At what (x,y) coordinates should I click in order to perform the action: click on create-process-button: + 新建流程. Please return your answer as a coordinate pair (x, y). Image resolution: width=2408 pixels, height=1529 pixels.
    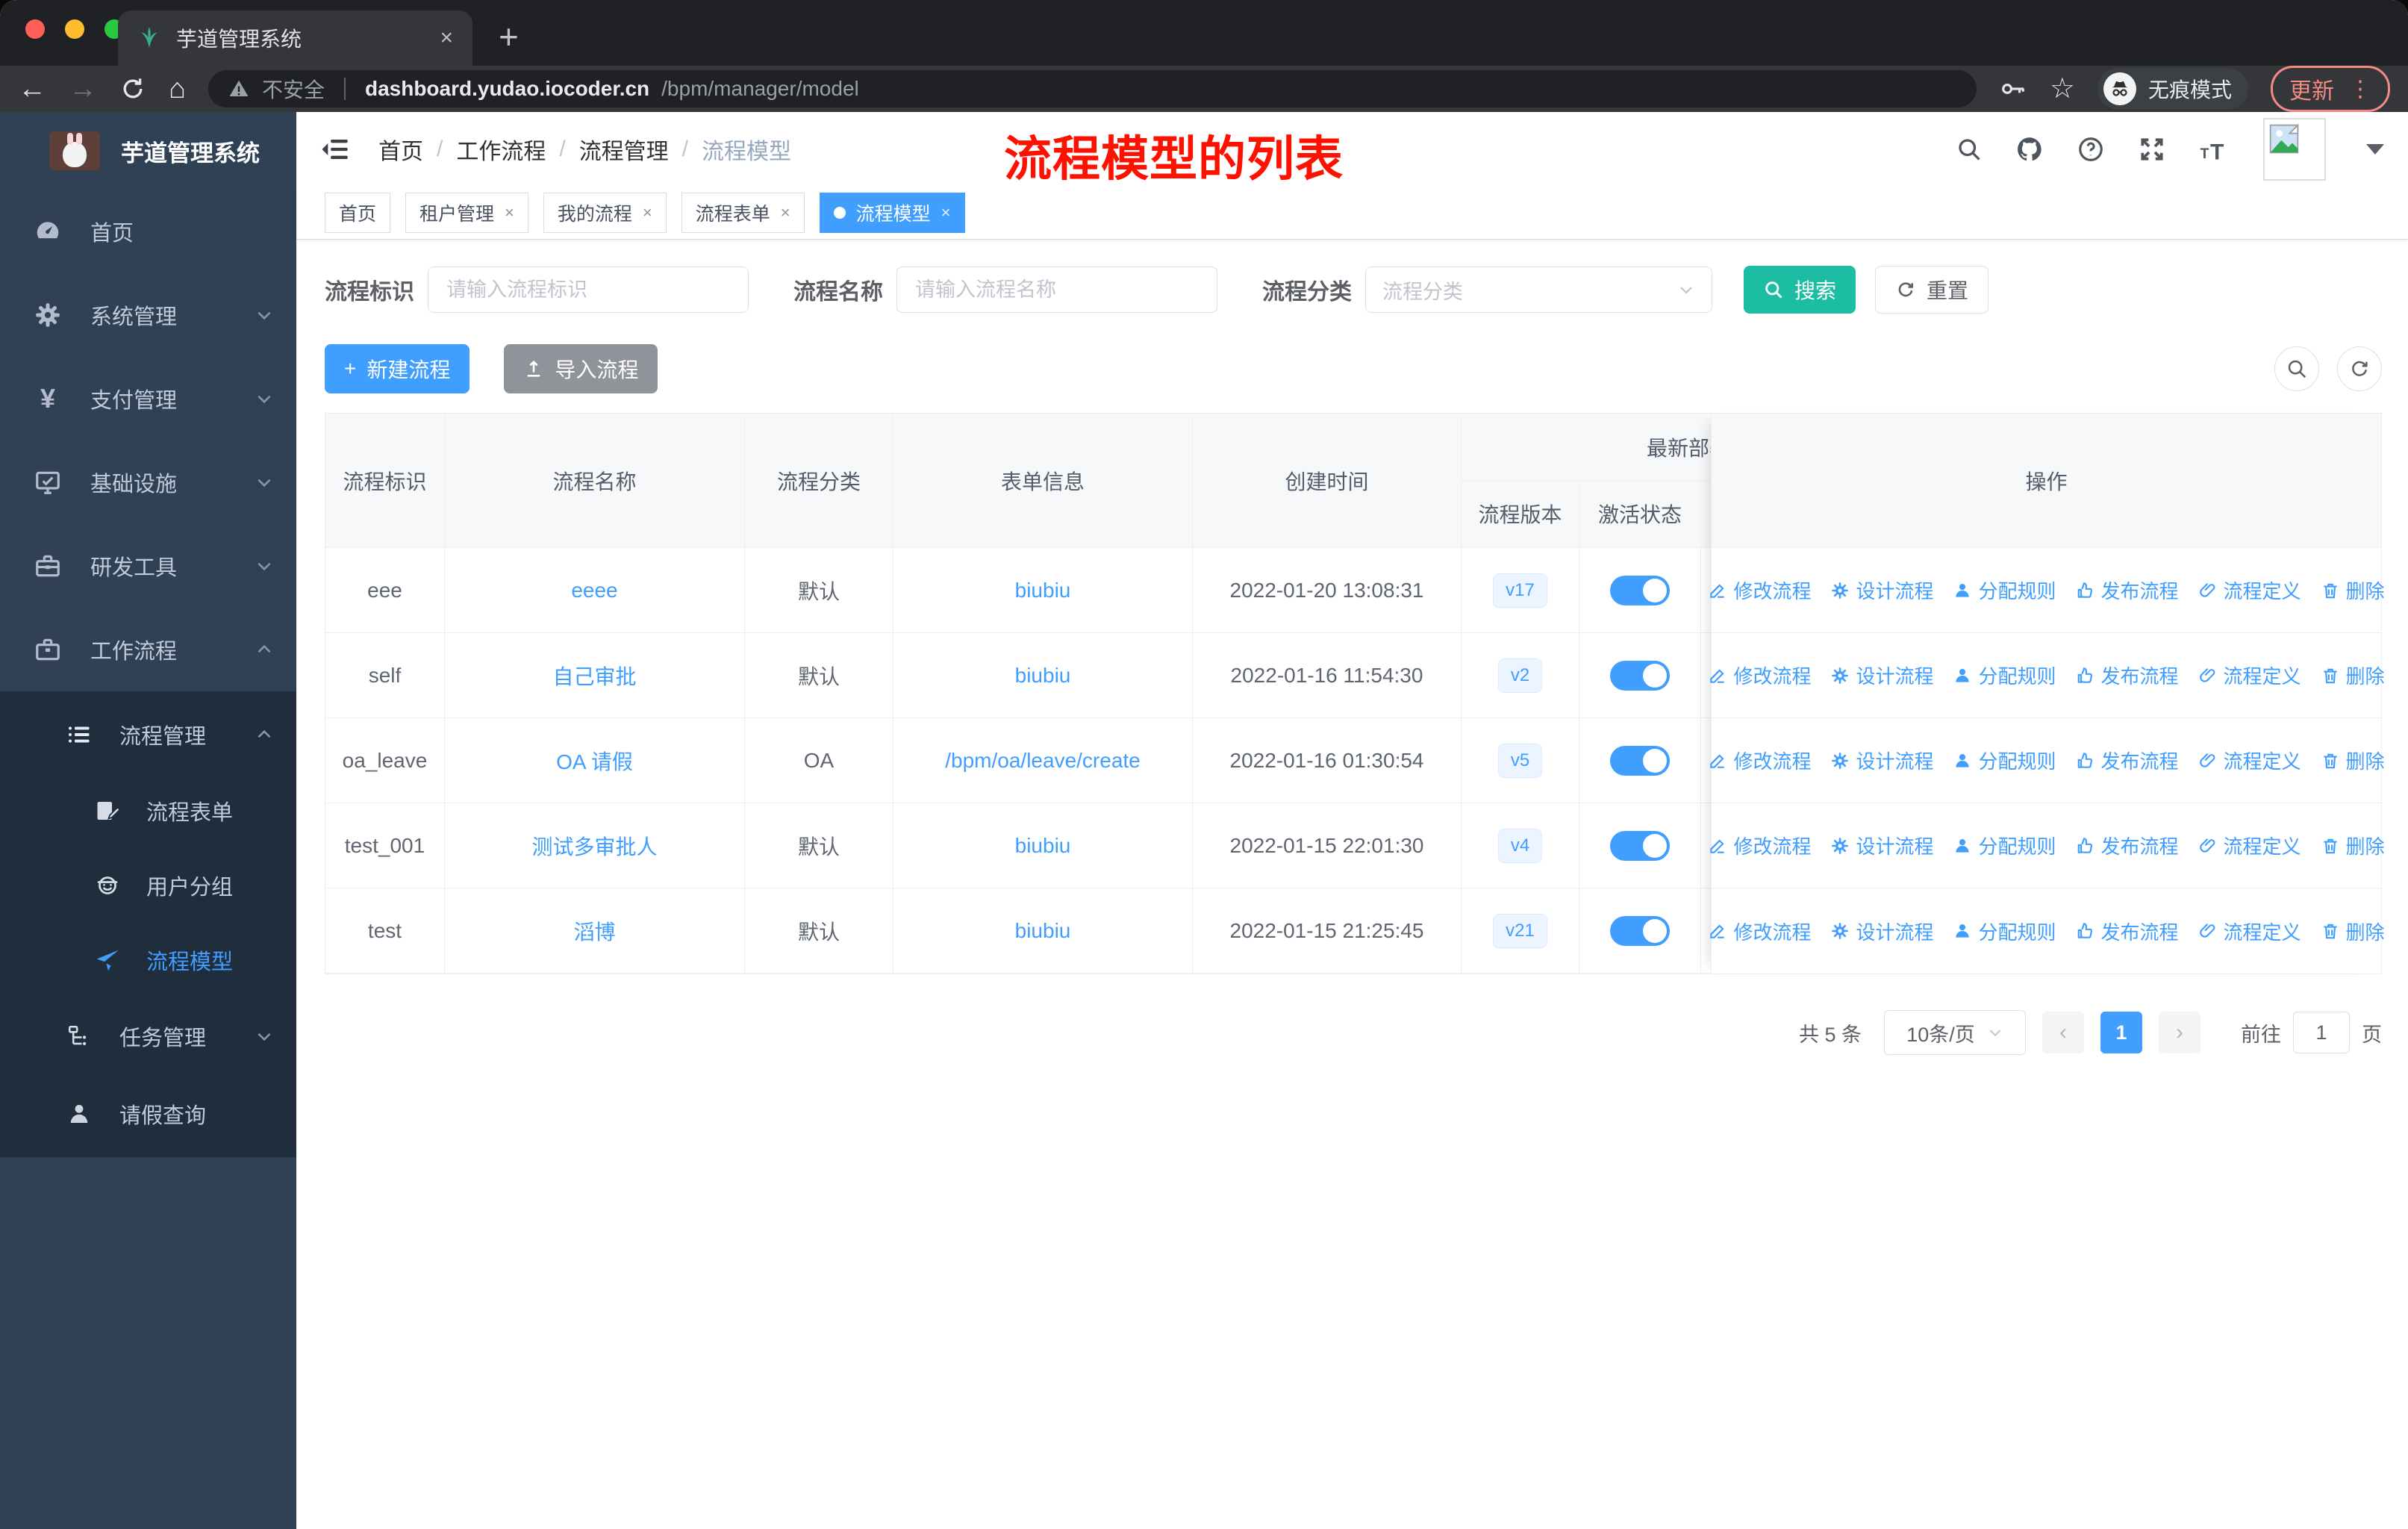
    Looking at the image, I should click on (397, 369).